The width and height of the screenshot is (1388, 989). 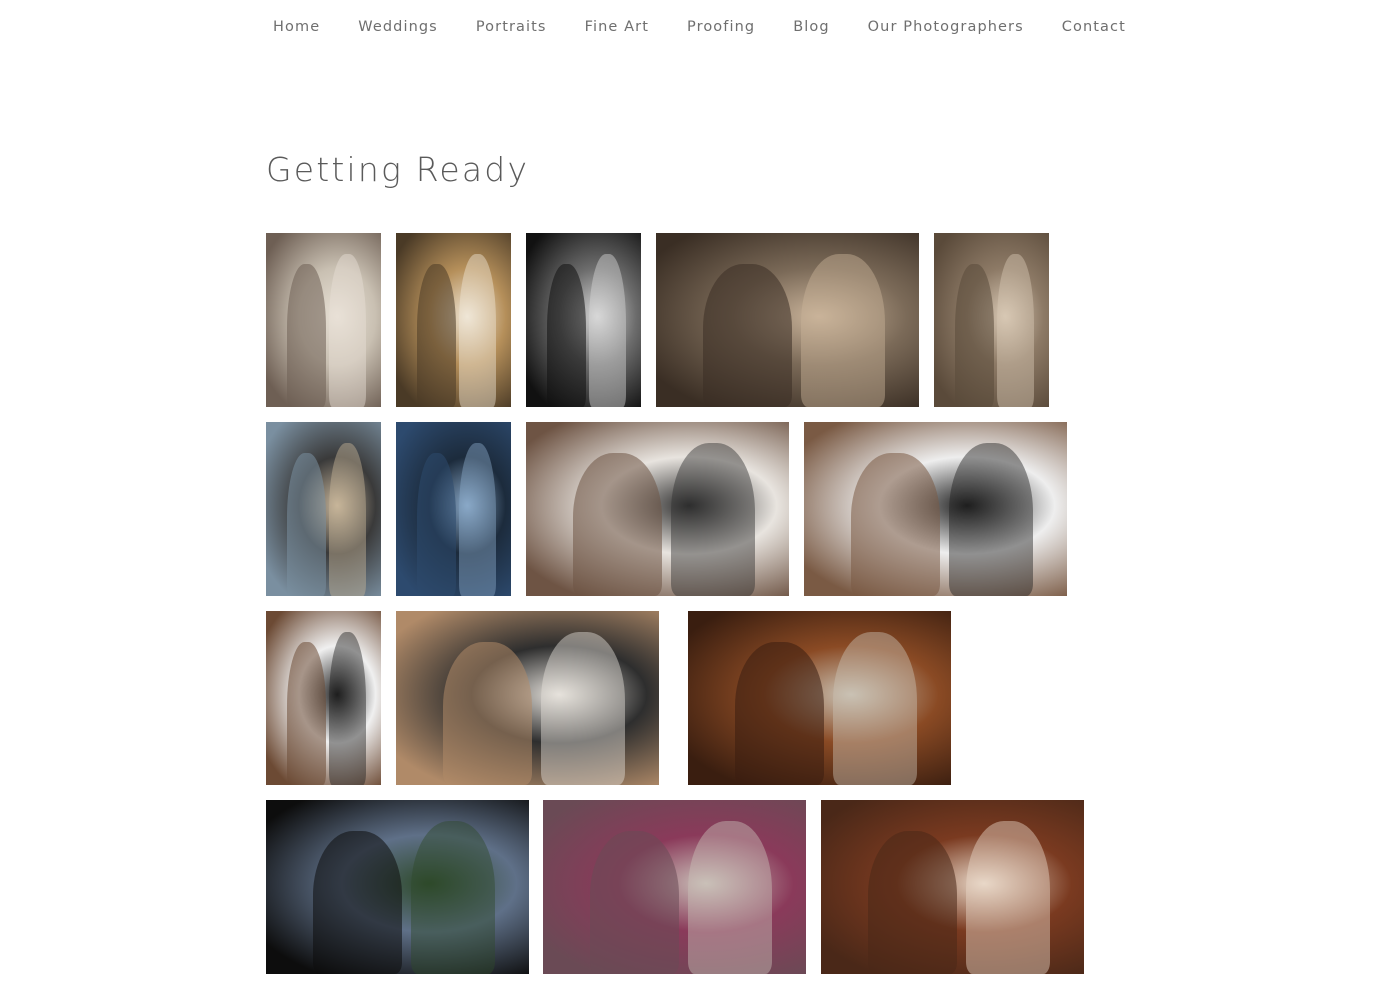 What do you see at coordinates (952, 887) in the screenshot?
I see `gallery-photo-groom-tie-bar` at bounding box center [952, 887].